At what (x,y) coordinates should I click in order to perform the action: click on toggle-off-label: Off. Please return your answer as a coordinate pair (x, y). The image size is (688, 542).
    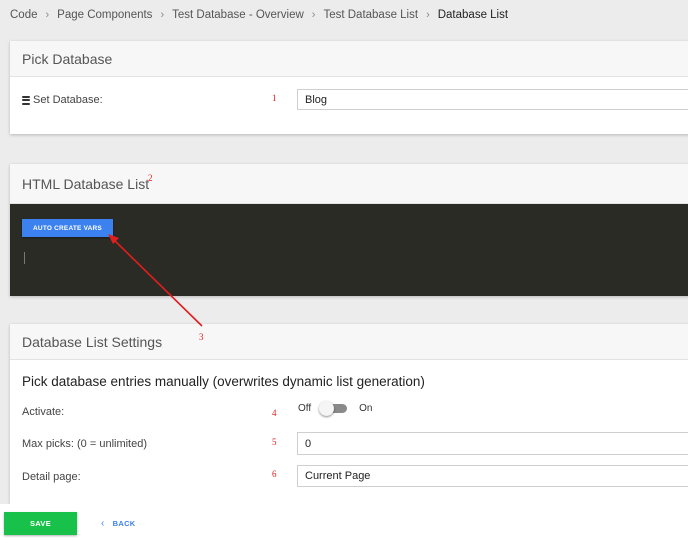
    Looking at the image, I should click on (305, 408).